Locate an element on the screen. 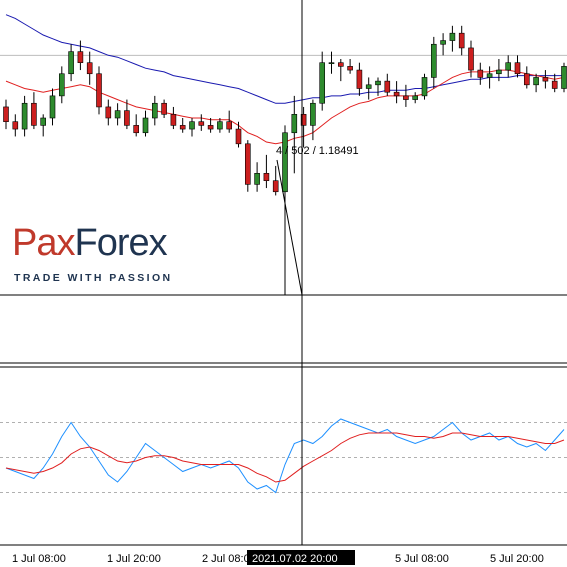  measure-line is located at coordinates (289, 227).